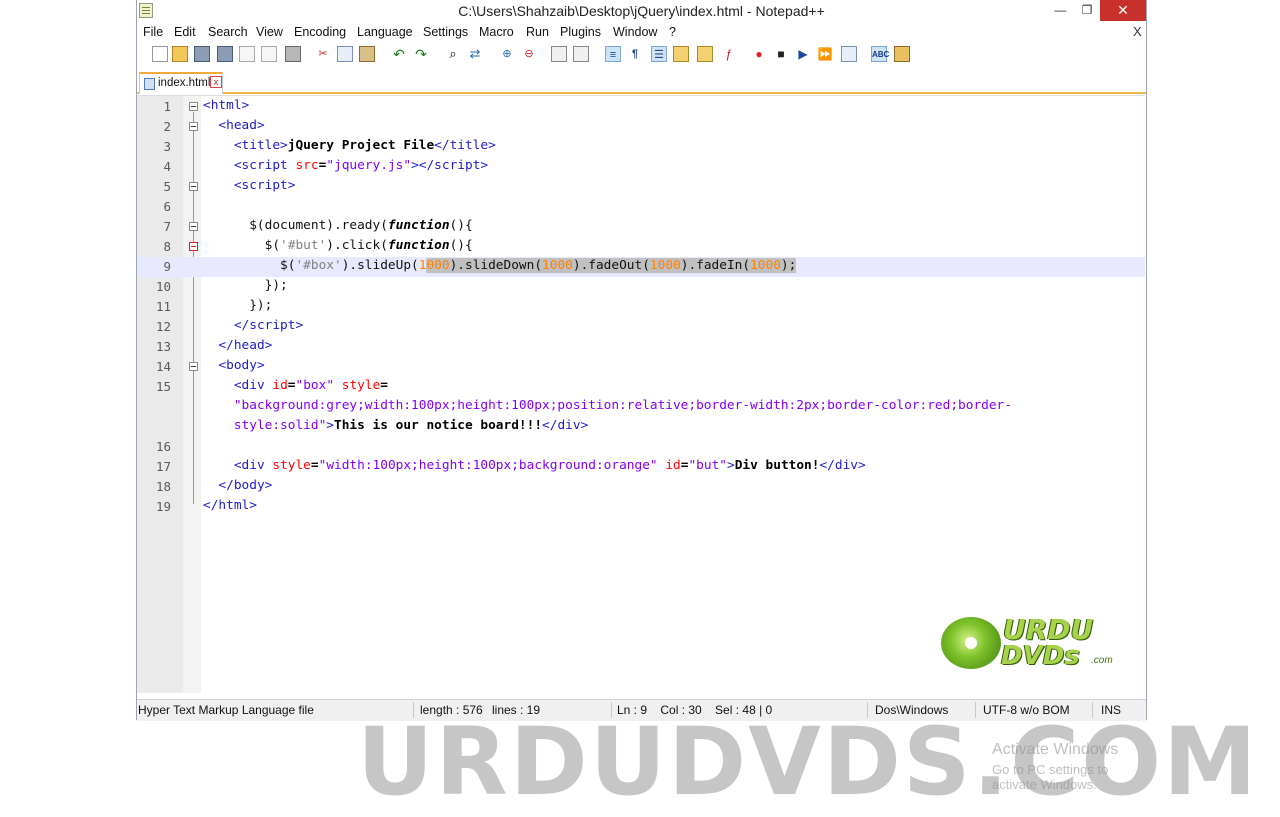 The image size is (1280, 817). What do you see at coordinates (880, 54) in the screenshot?
I see `spell-check-icon: ABC` at bounding box center [880, 54].